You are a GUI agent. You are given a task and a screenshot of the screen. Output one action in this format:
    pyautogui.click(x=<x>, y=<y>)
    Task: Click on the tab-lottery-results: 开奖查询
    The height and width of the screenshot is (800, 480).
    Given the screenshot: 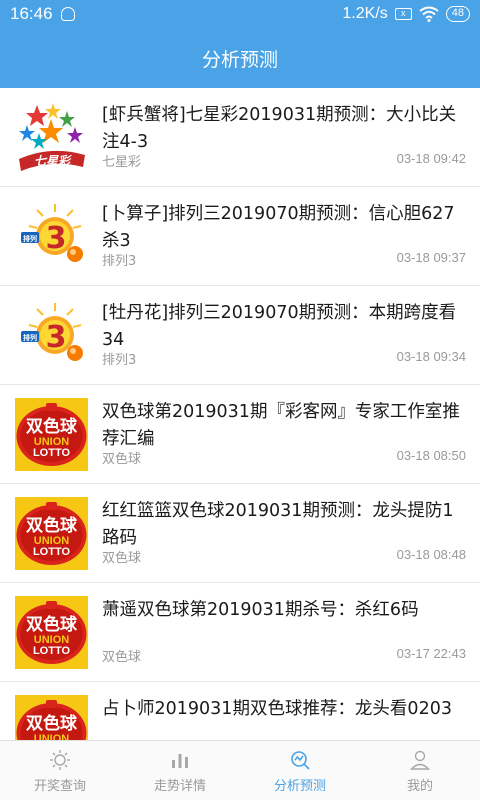 What is the action you would take?
    pyautogui.click(x=60, y=770)
    